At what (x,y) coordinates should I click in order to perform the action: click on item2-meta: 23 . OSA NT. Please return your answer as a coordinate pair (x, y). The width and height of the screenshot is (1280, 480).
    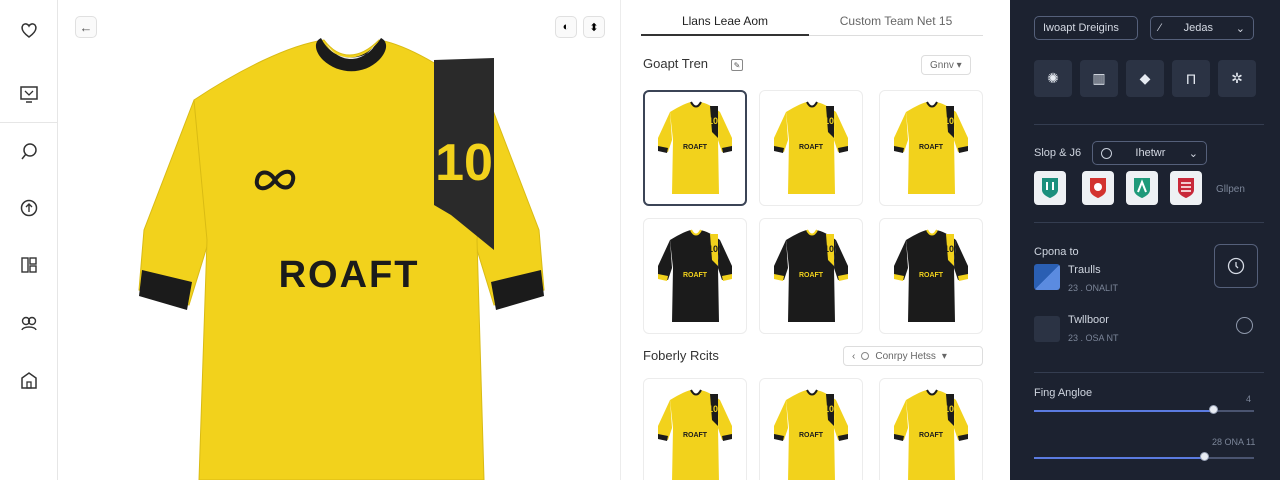
    Looking at the image, I should click on (1093, 338).